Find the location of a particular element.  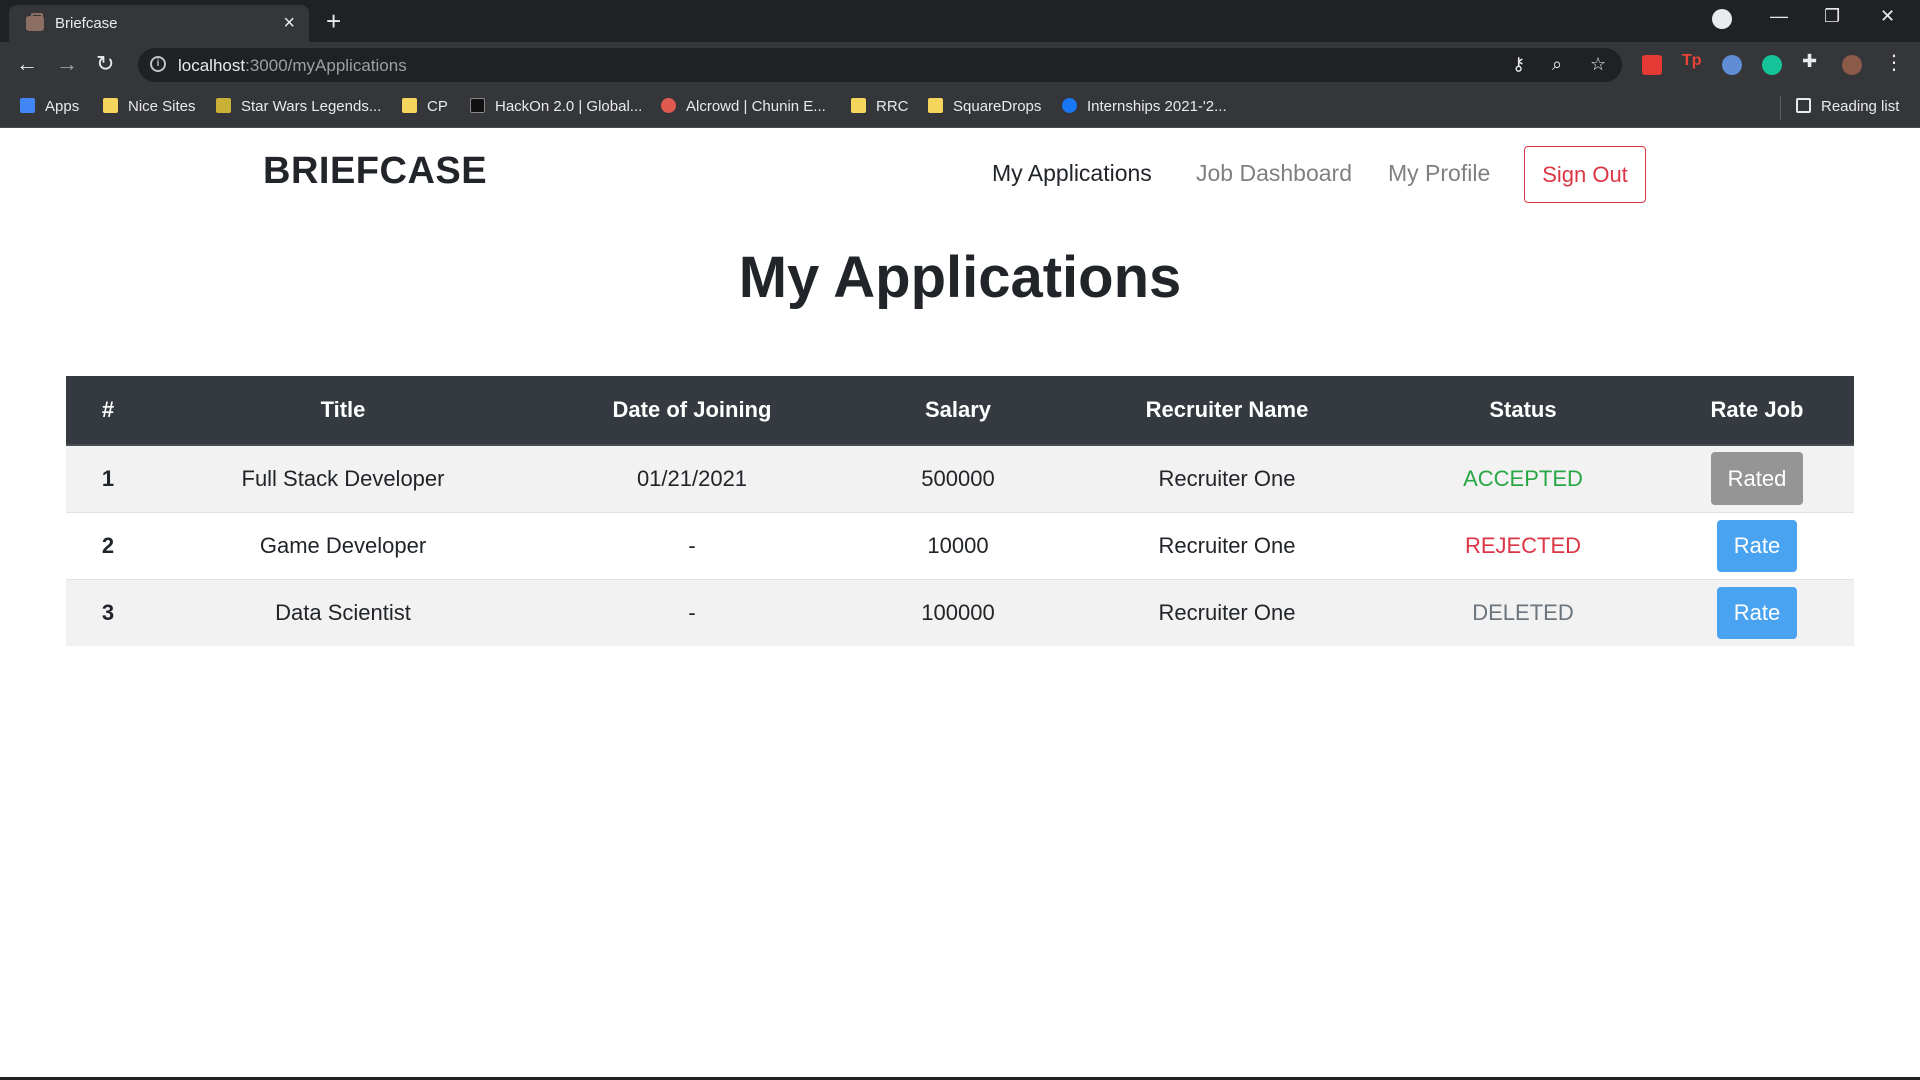

briefcase-icon is located at coordinates (35, 22).